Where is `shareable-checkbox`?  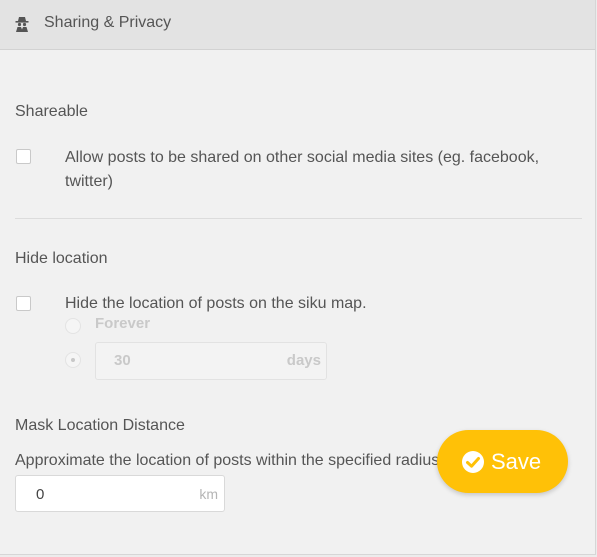 shareable-checkbox is located at coordinates (23, 156).